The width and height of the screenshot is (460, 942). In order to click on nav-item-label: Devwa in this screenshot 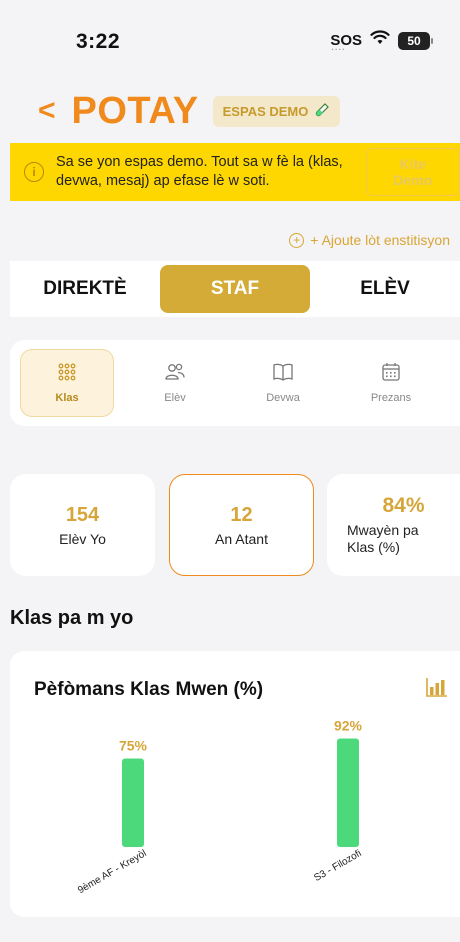, I will do `click(283, 397)`.